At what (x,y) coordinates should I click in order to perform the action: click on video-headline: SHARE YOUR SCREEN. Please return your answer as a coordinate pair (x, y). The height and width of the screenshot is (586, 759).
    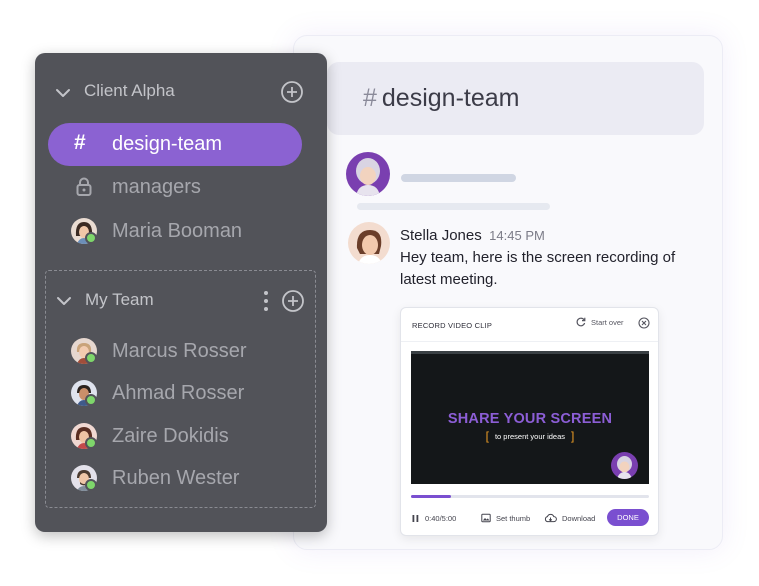
    Looking at the image, I should click on (530, 419).